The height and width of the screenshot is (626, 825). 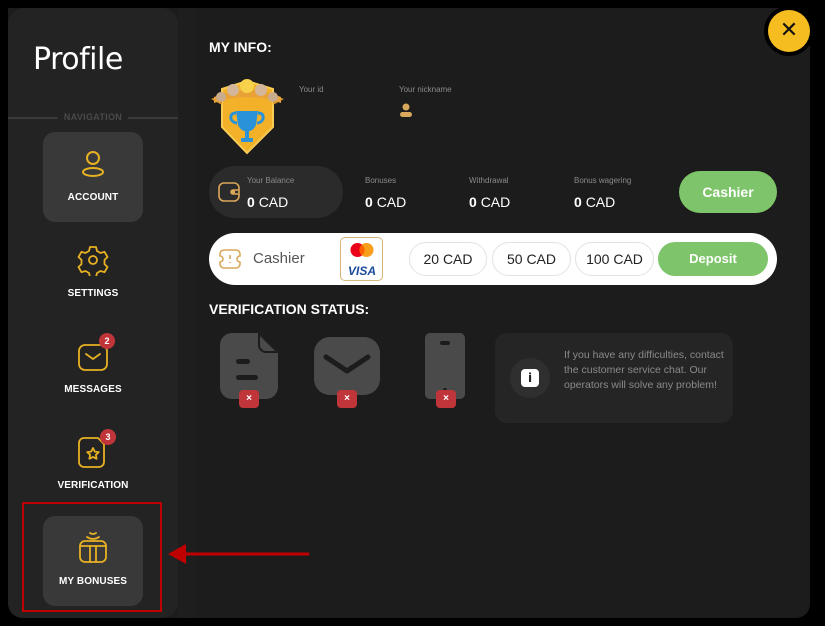 What do you see at coordinates (406, 110) in the screenshot?
I see `nickname-user-icon` at bounding box center [406, 110].